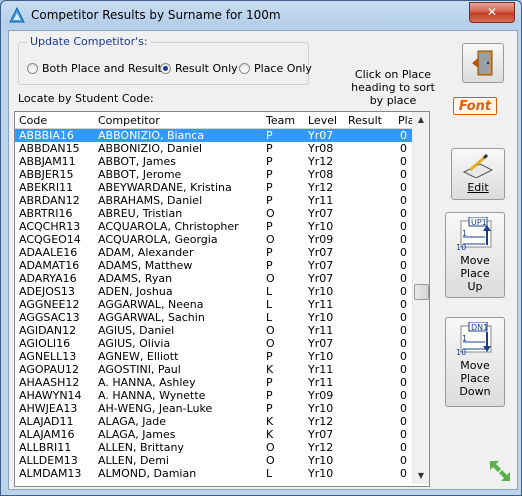 The width and height of the screenshot is (522, 496). Describe the element at coordinates (478, 174) in the screenshot. I see `edit-button: Edit` at that location.